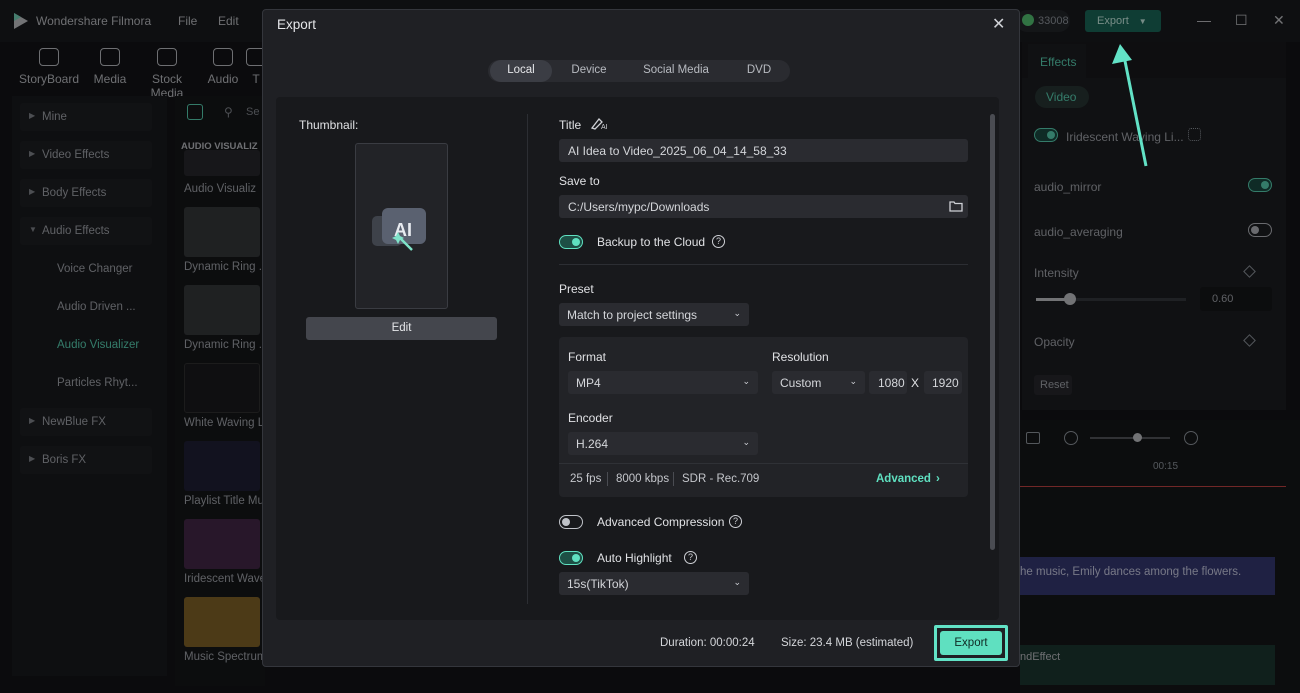  I want to click on size-label: Size:, so click(794, 643).